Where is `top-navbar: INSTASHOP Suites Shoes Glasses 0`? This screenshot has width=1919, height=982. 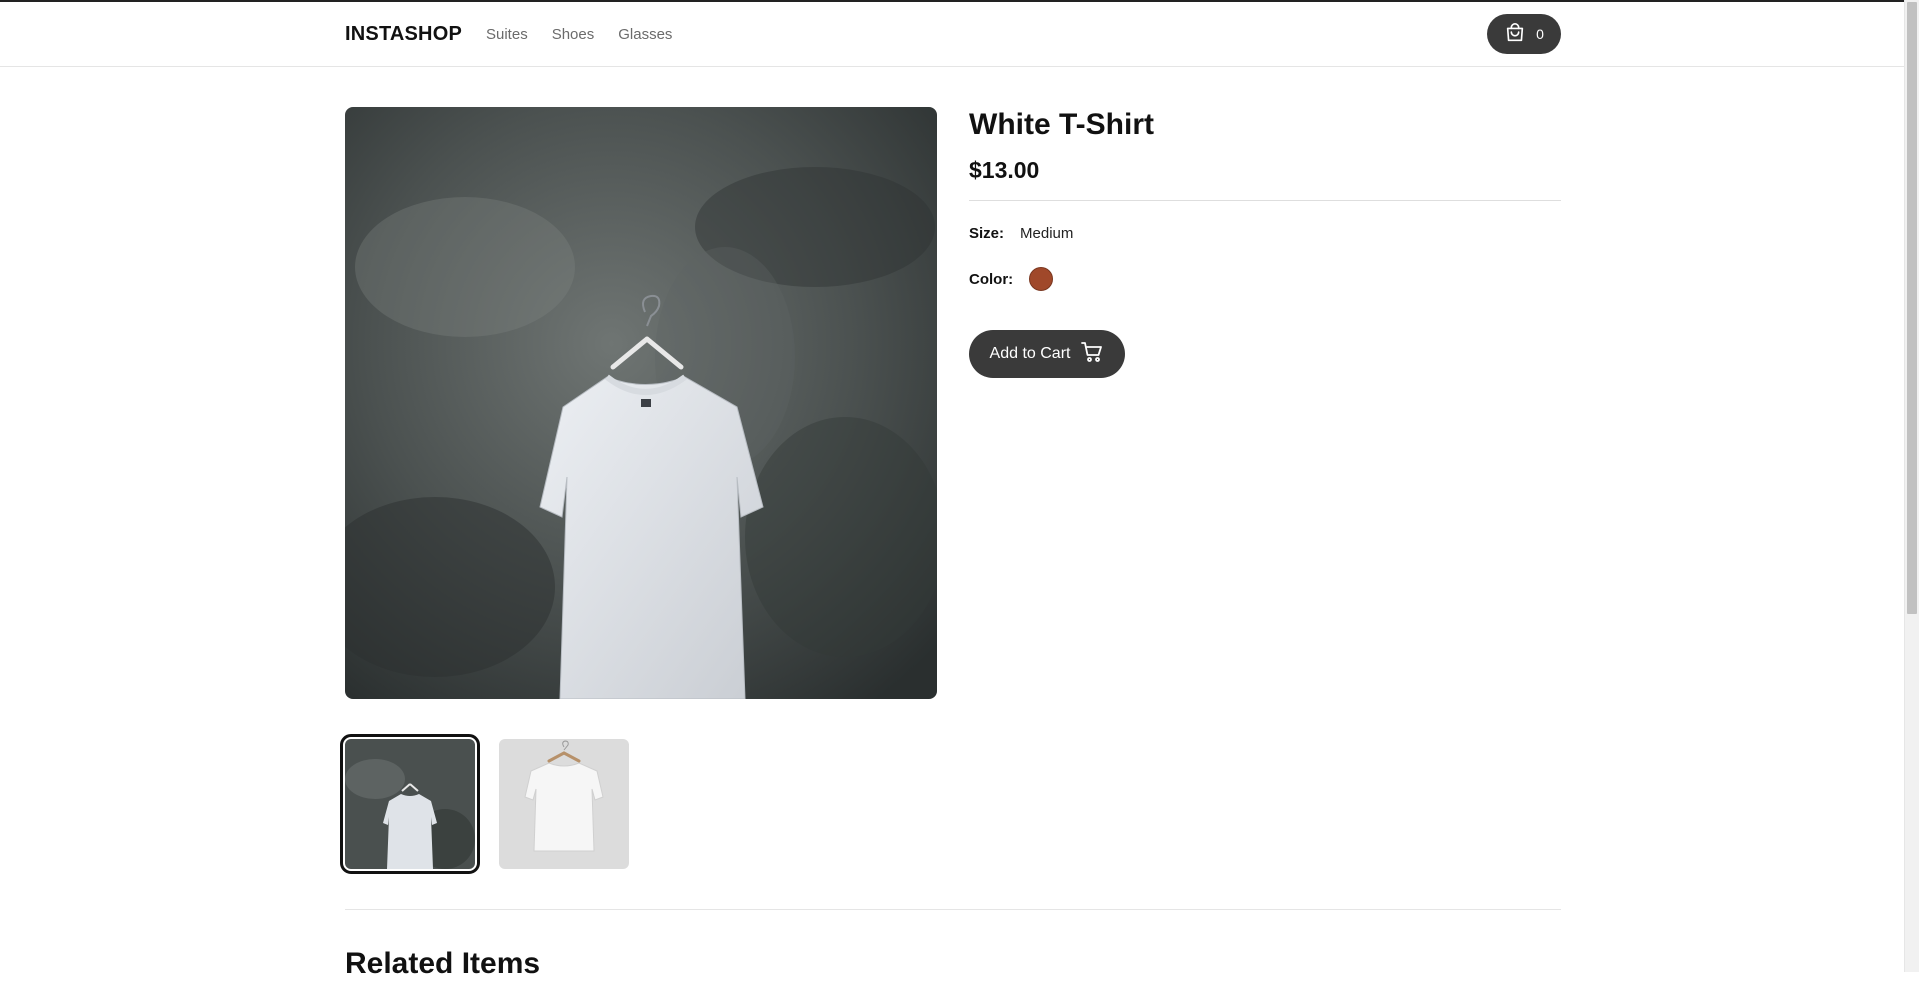 top-navbar: INSTASHOP Suites Shoes Glasses 0 is located at coordinates (952, 34).